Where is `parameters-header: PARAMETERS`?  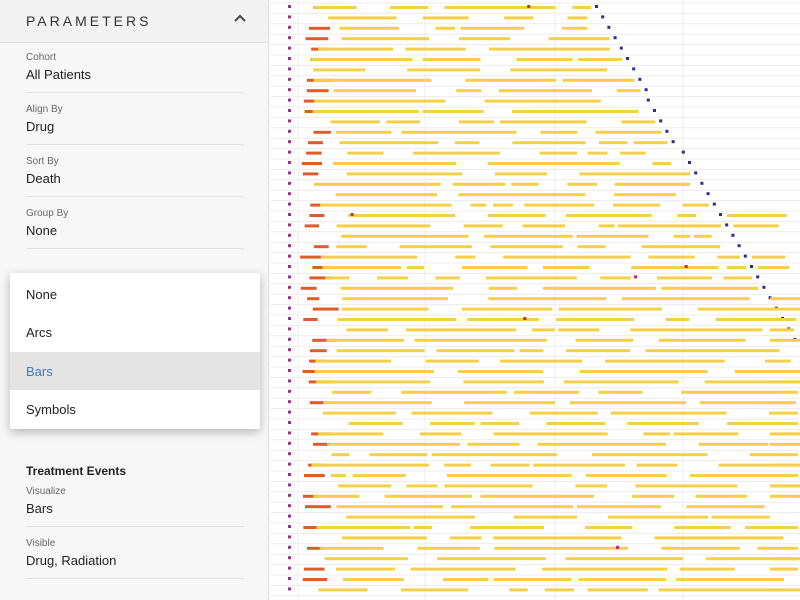
parameters-header: PARAMETERS is located at coordinates (134, 21).